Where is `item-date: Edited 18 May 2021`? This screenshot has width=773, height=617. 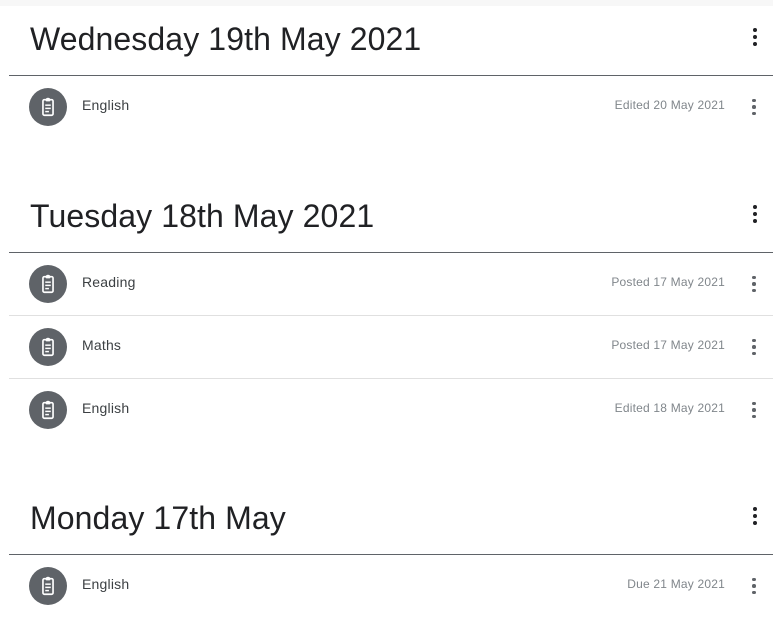
item-date: Edited 18 May 2021 is located at coordinates (669, 408).